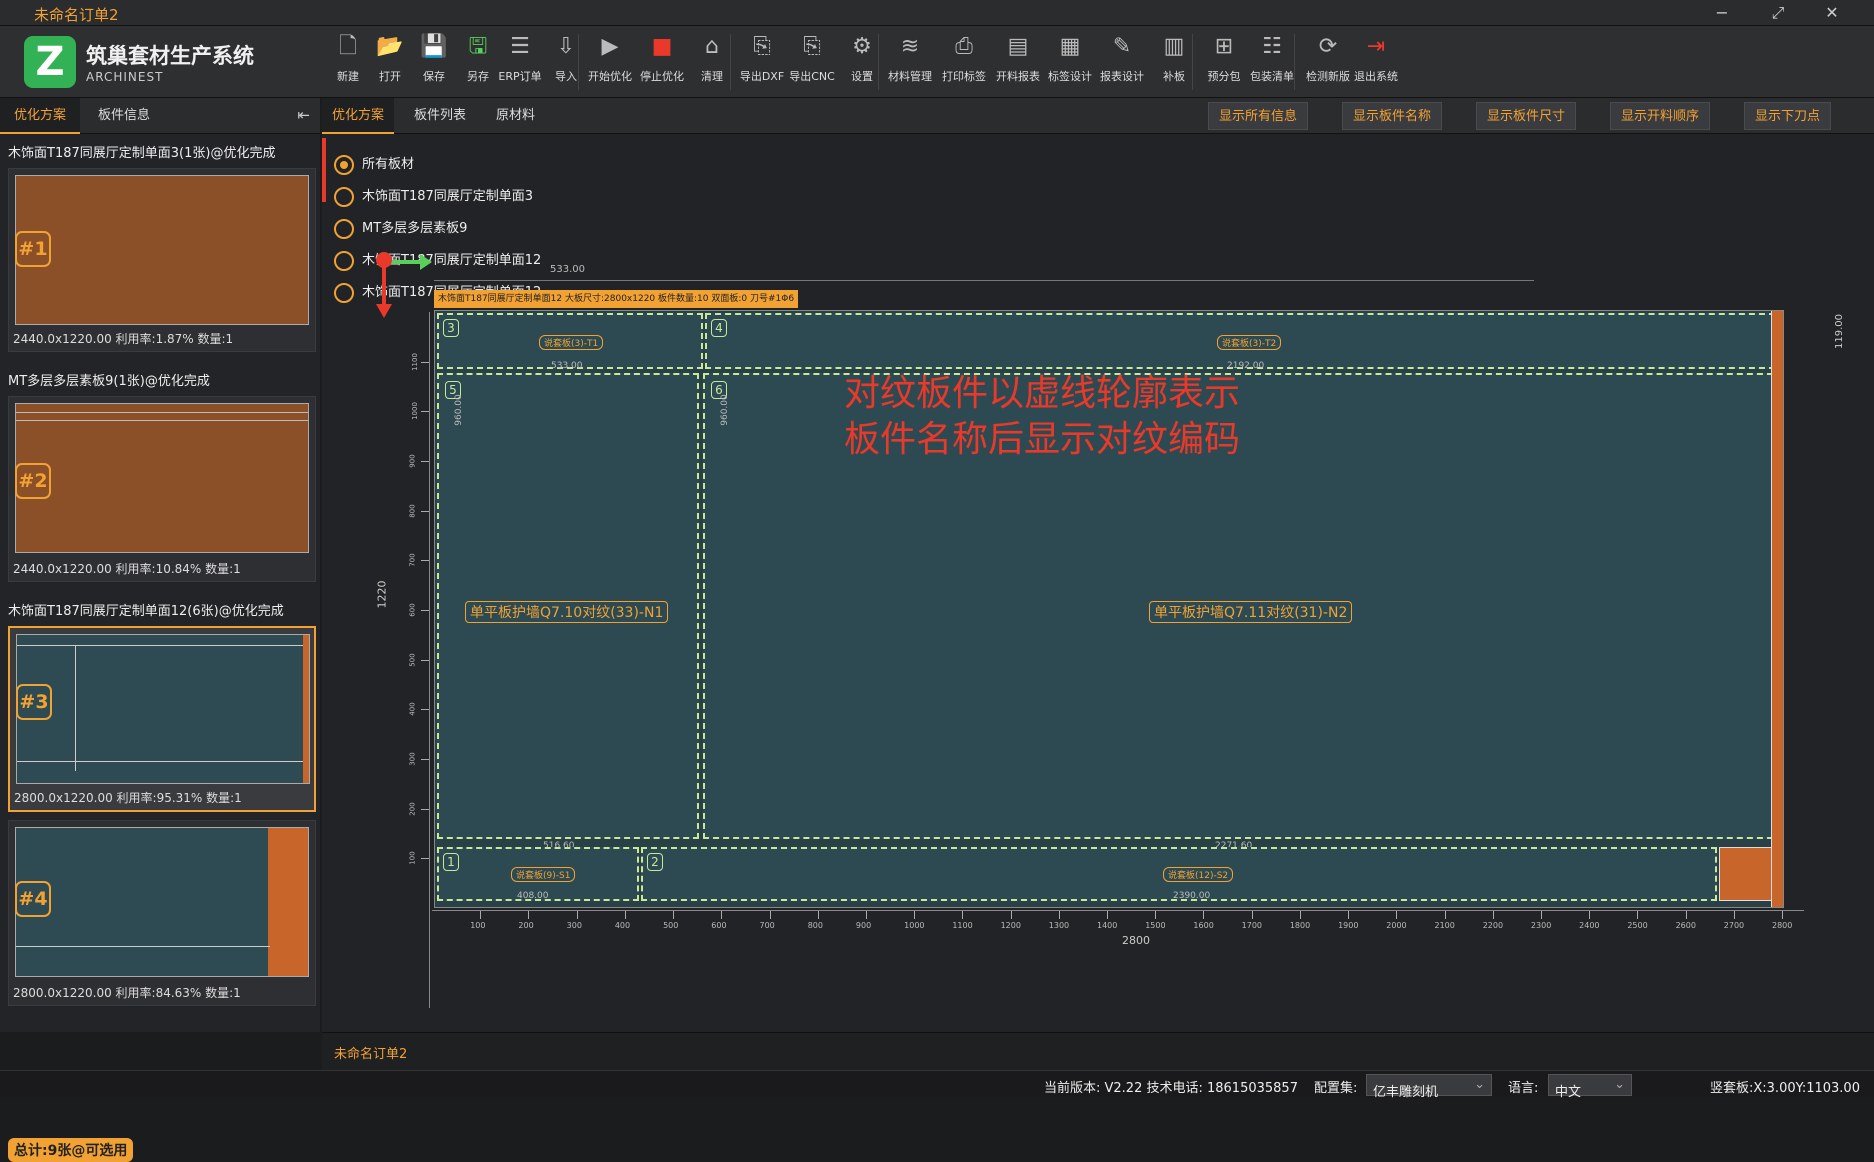 The image size is (1874, 1162). Describe the element at coordinates (538, 874) in the screenshot. I see `part-1: 1 说套板(9)-S1 408.00` at that location.